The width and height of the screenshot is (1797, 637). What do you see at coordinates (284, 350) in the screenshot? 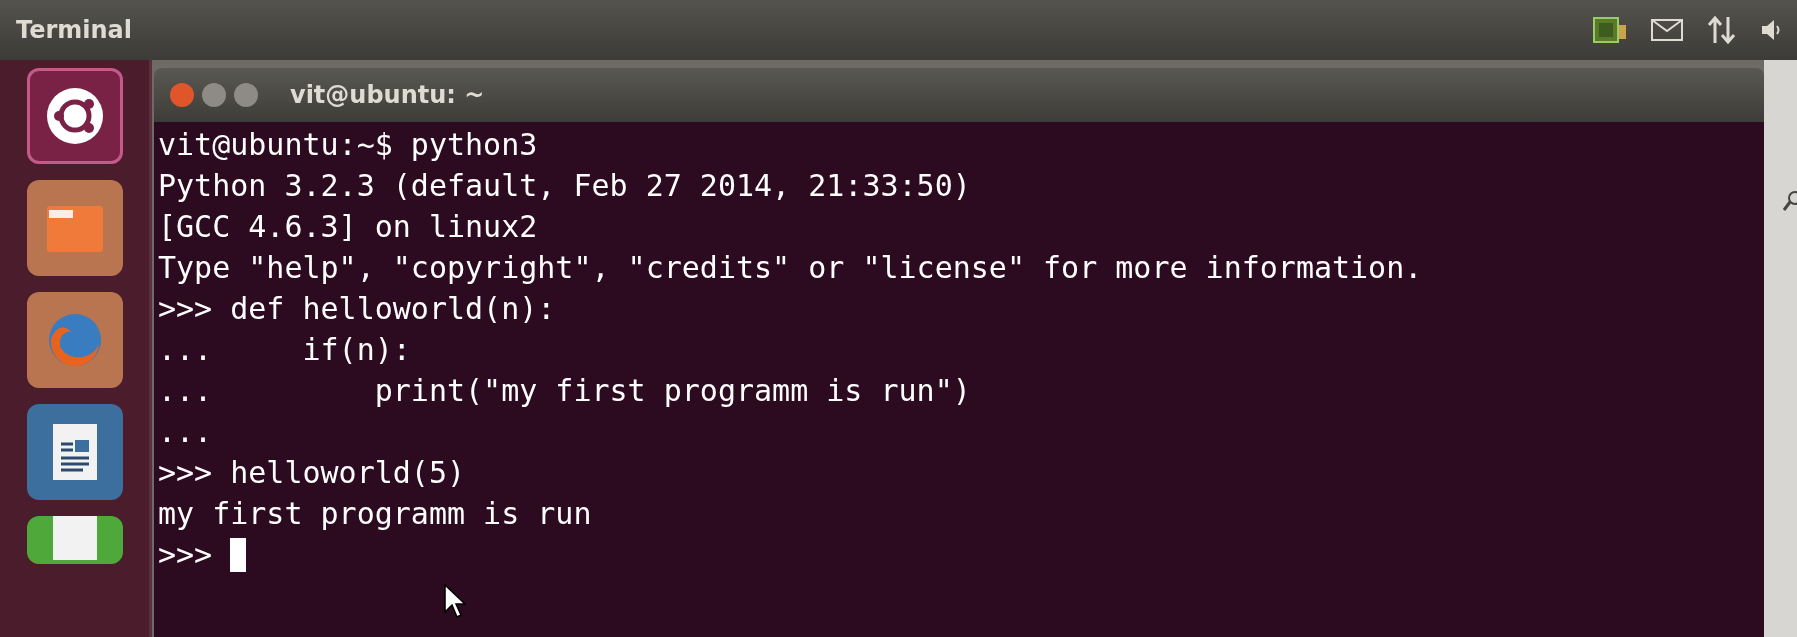
I see `terminal-line: ... if(n):` at bounding box center [284, 350].